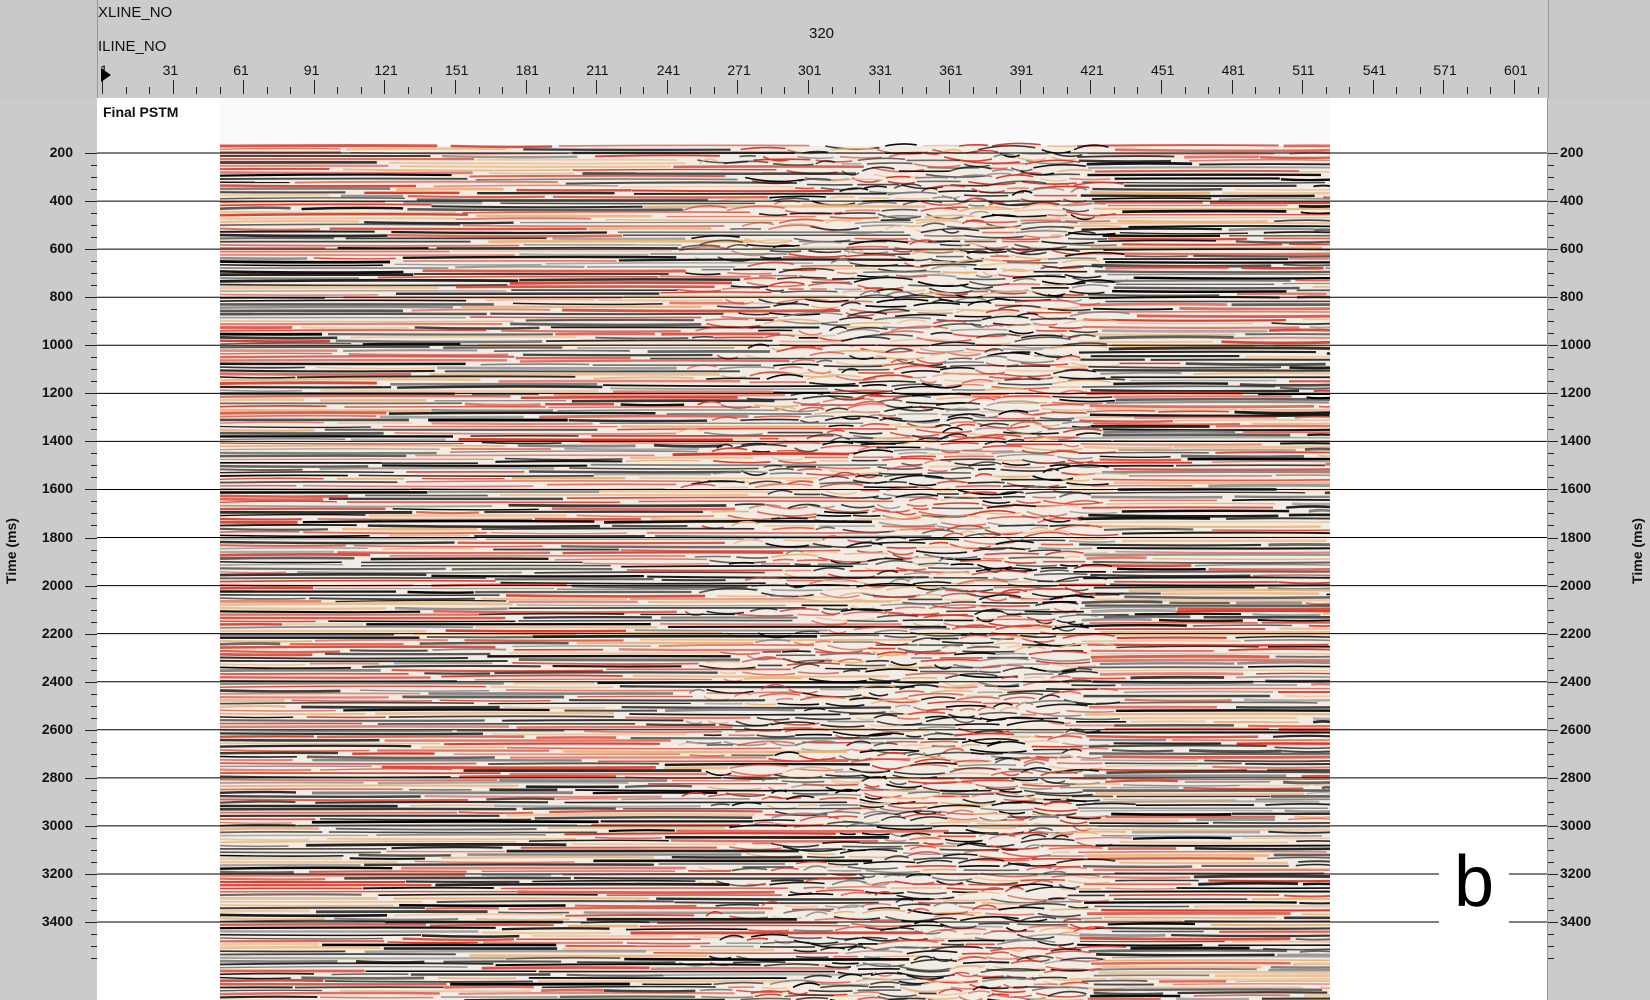 This screenshot has width=1650, height=1000. I want to click on xline-tick-label: 511, so click(1303, 70).